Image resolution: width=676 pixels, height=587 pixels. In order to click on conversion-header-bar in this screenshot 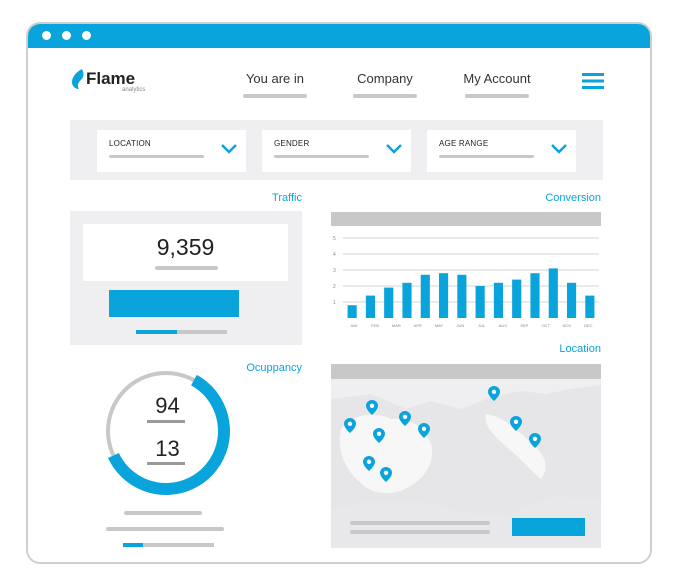, I will do `click(466, 219)`.